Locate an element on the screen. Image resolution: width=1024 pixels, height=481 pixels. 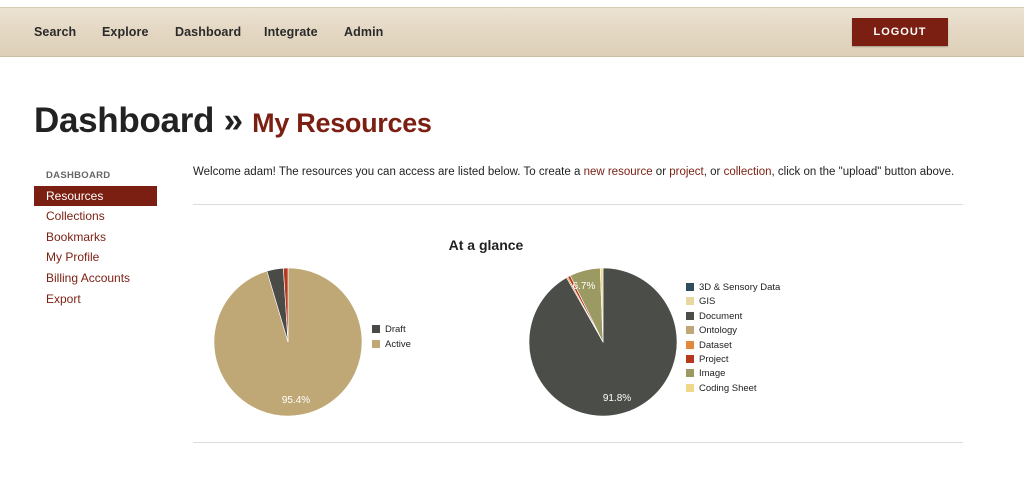
legend-item-coding-sheet: Coding Sheet is located at coordinates (721, 388).